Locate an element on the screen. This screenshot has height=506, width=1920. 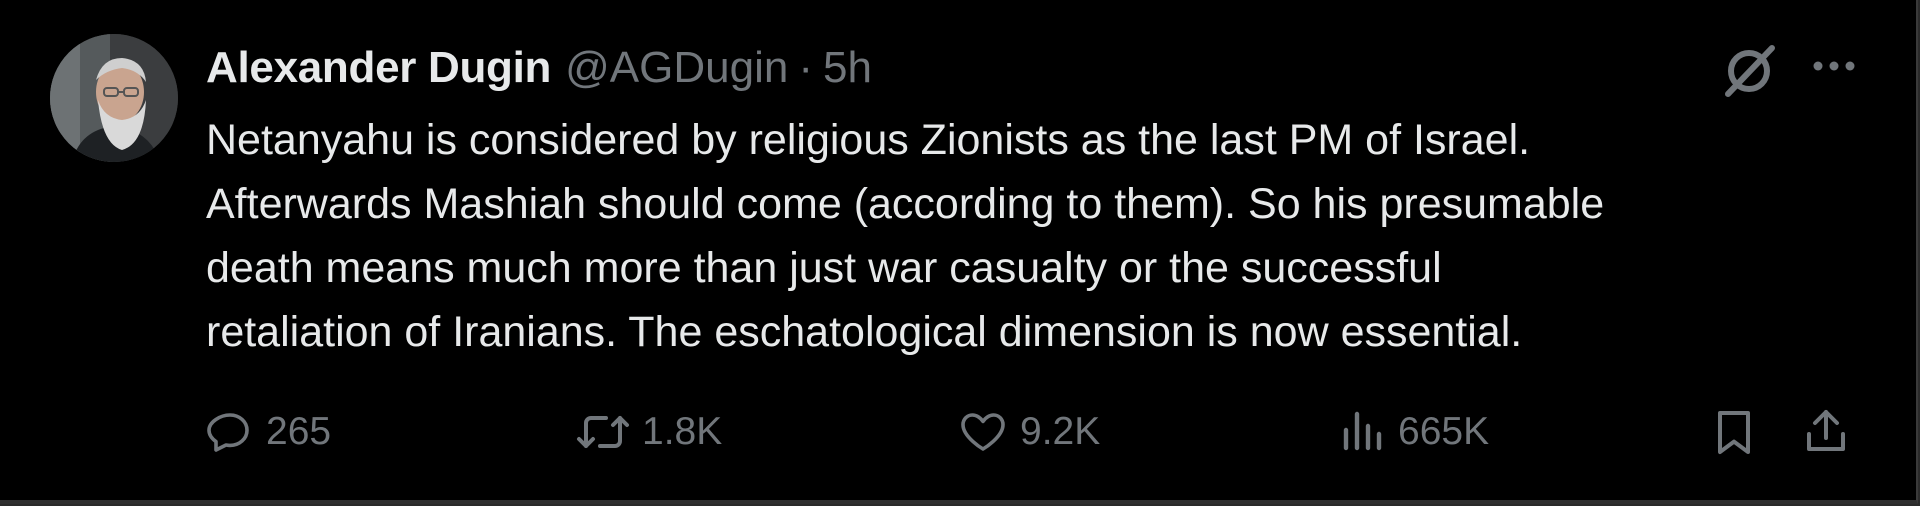
views-button: 665K is located at coordinates (1413, 432).